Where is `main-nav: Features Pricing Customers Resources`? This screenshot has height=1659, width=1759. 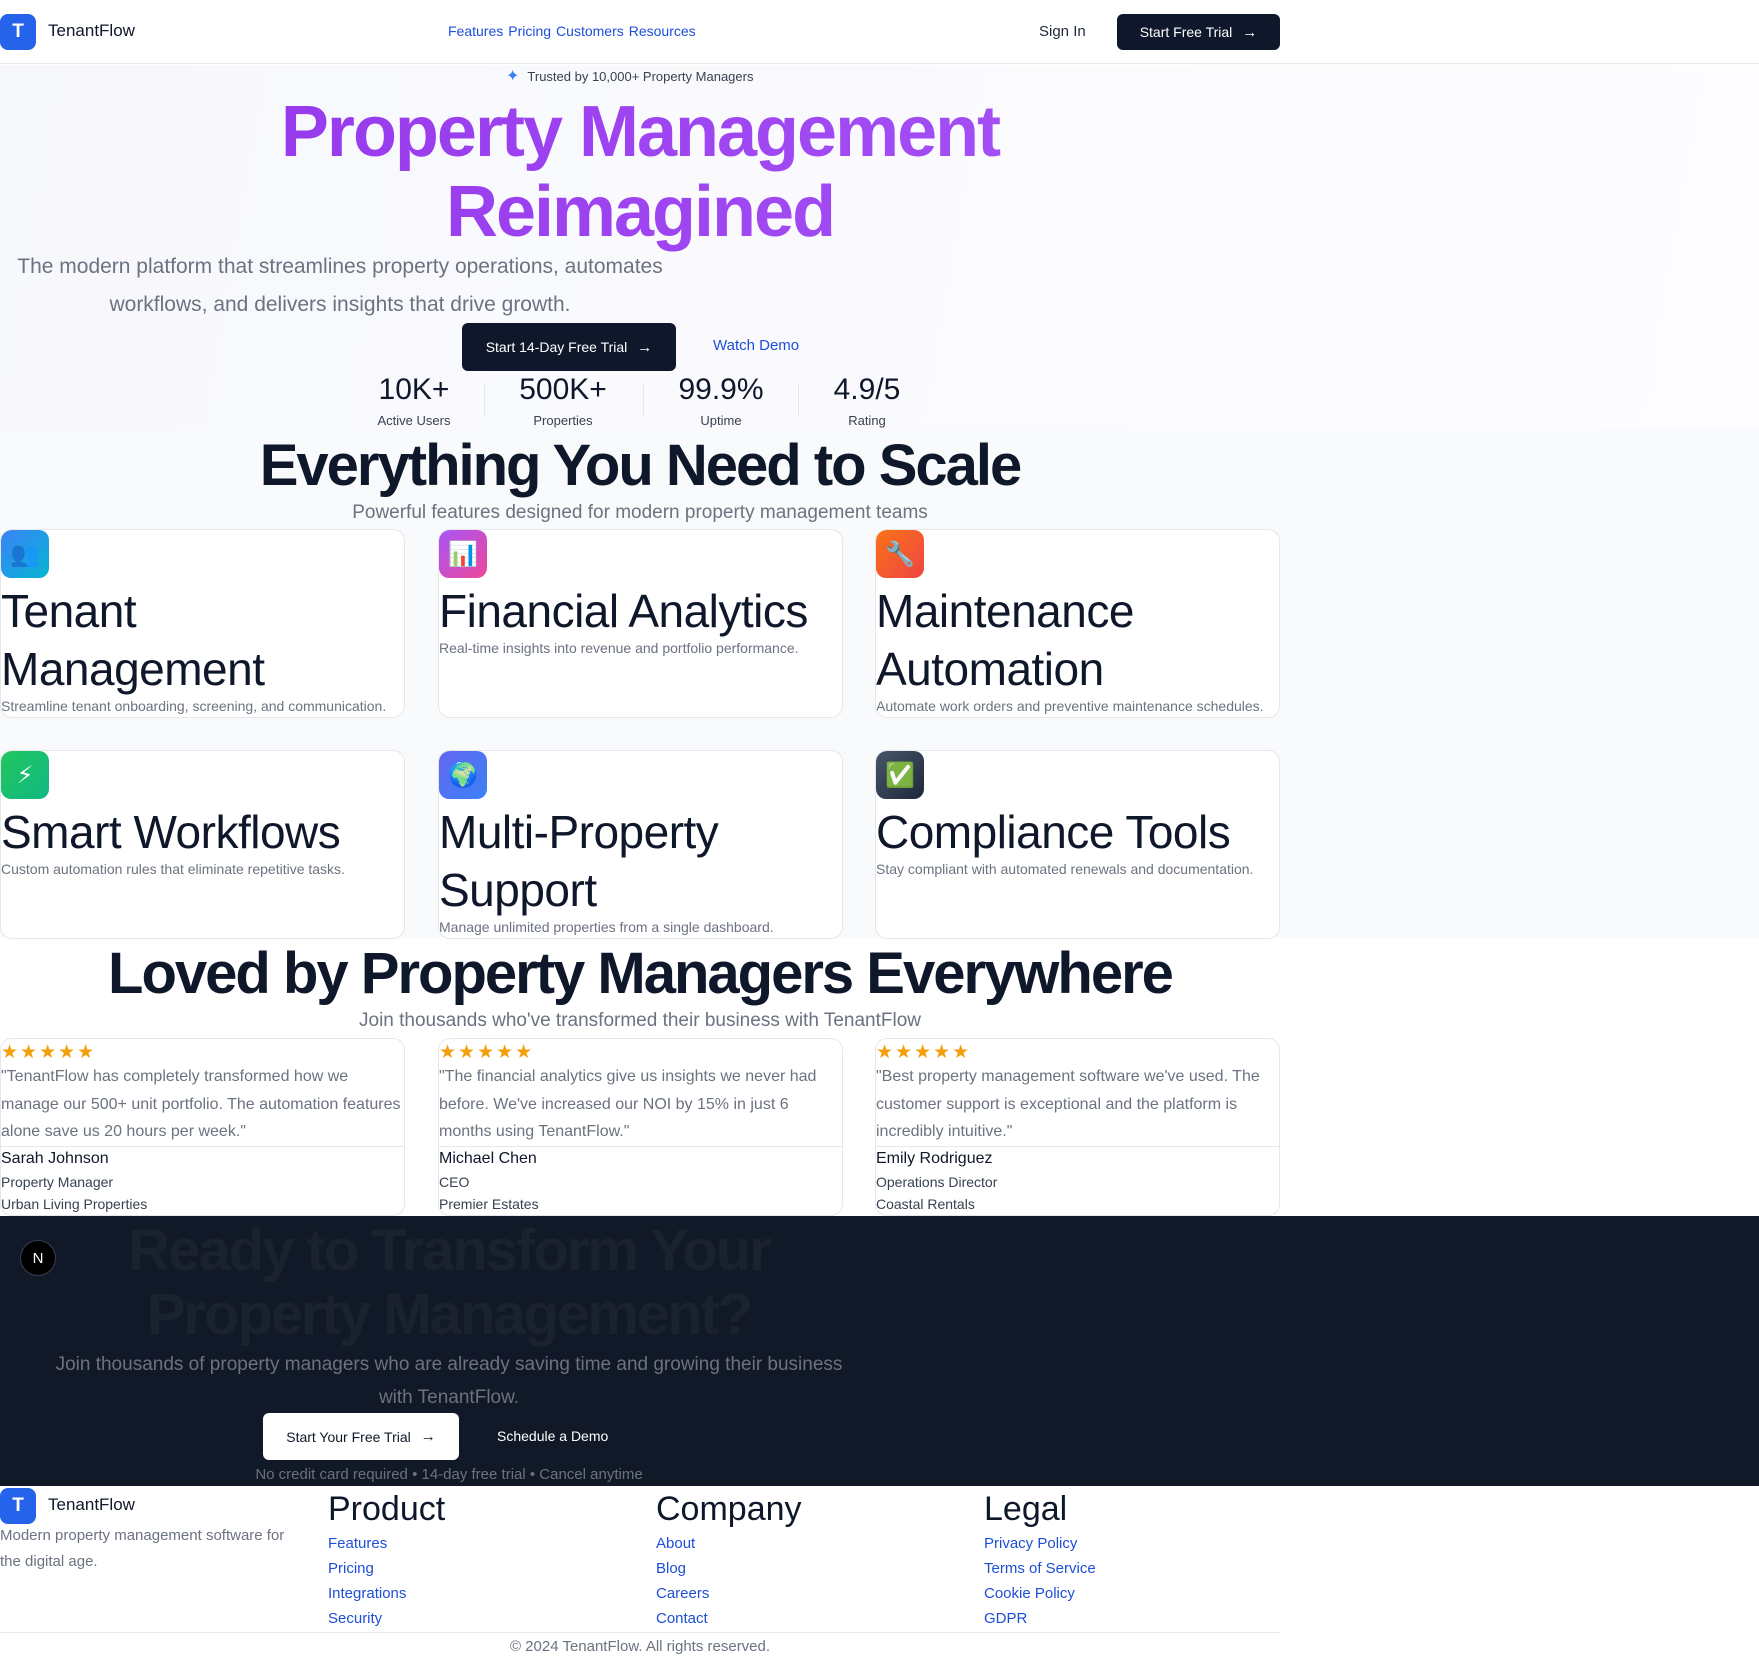 main-nav: Features Pricing Customers Resources is located at coordinates (572, 31).